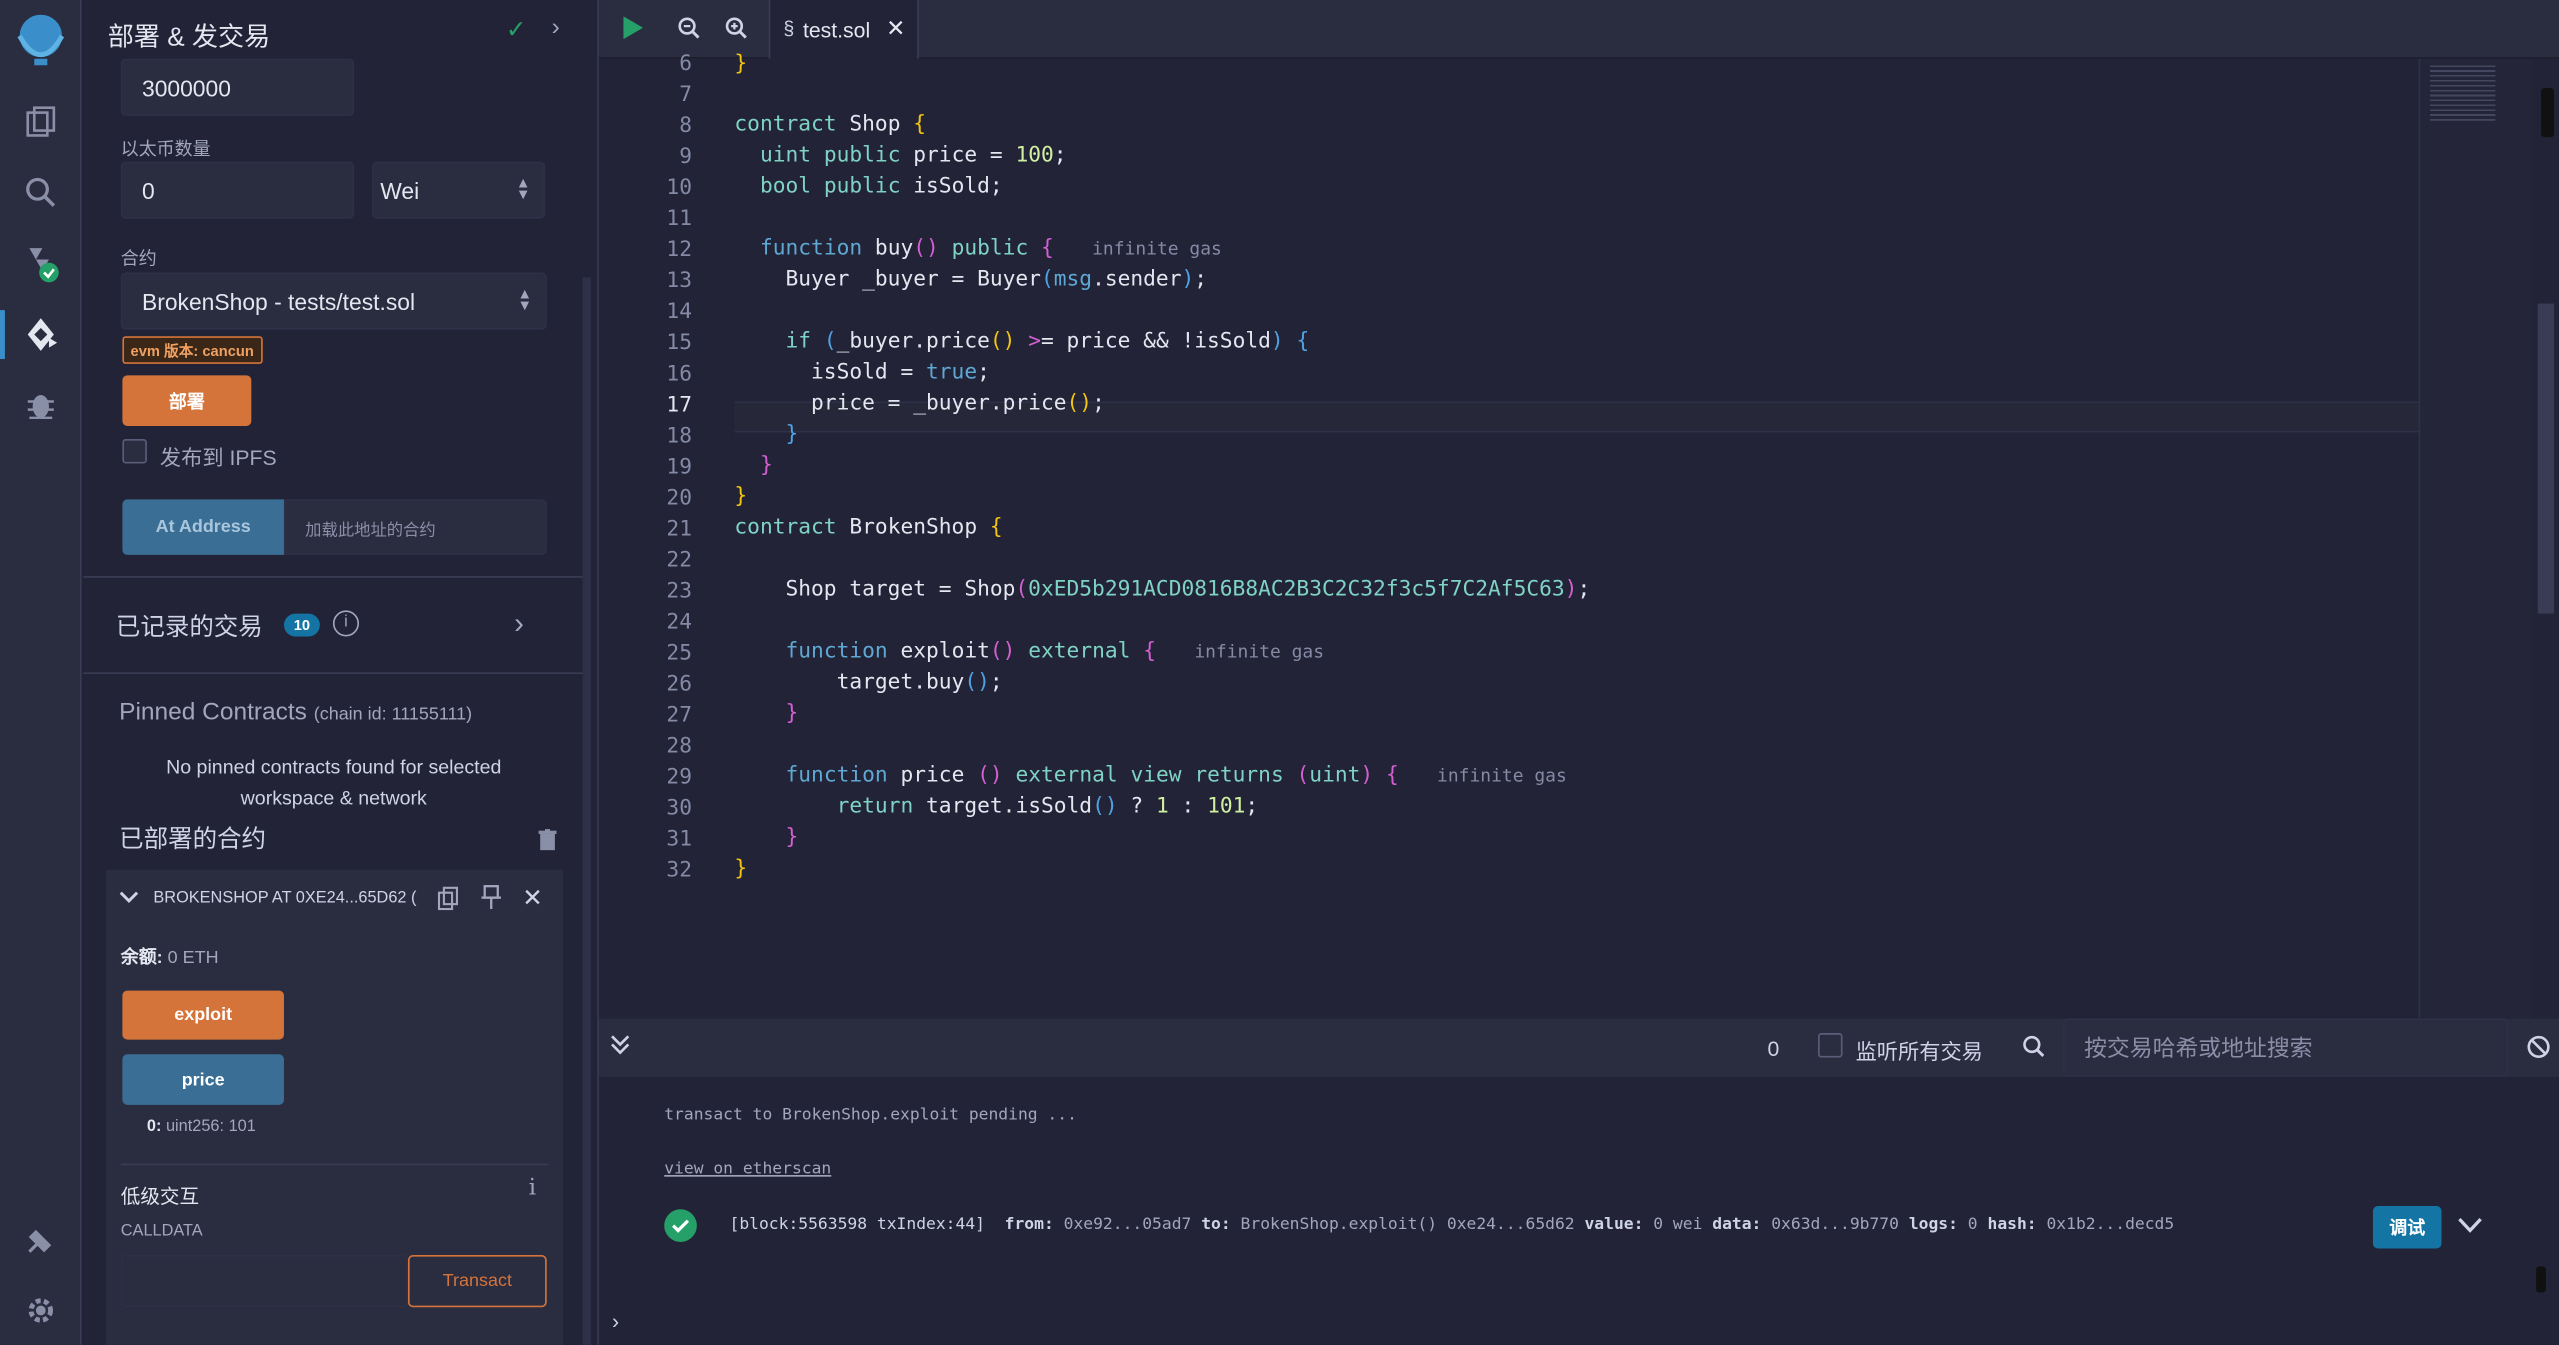 Image resolution: width=2559 pixels, height=1345 pixels. What do you see at coordinates (1919, 1052) in the screenshot?
I see `listen-all-label: 监听所有交易` at bounding box center [1919, 1052].